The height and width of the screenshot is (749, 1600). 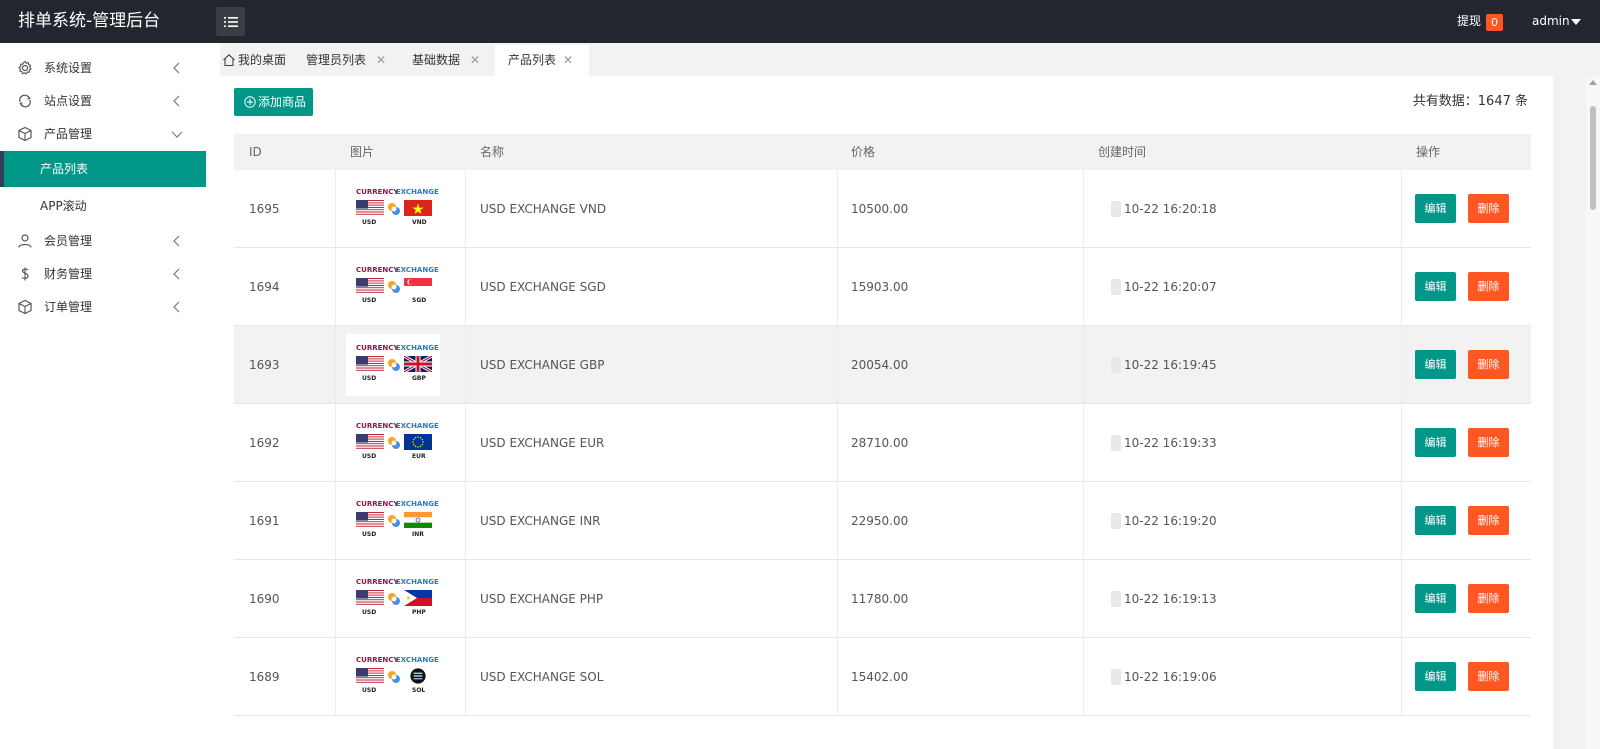 I want to click on cell-name: USD EXCHANGE GBP, so click(x=542, y=365).